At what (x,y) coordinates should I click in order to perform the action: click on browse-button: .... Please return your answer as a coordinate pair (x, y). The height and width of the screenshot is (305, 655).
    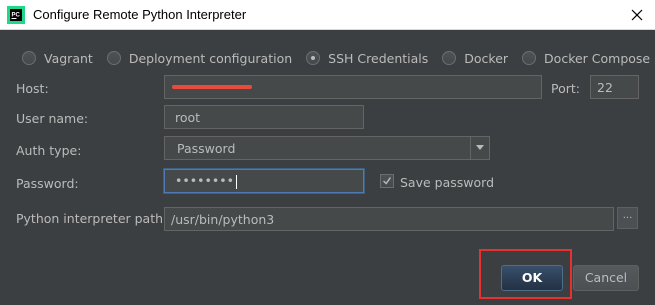
    Looking at the image, I should click on (627, 218).